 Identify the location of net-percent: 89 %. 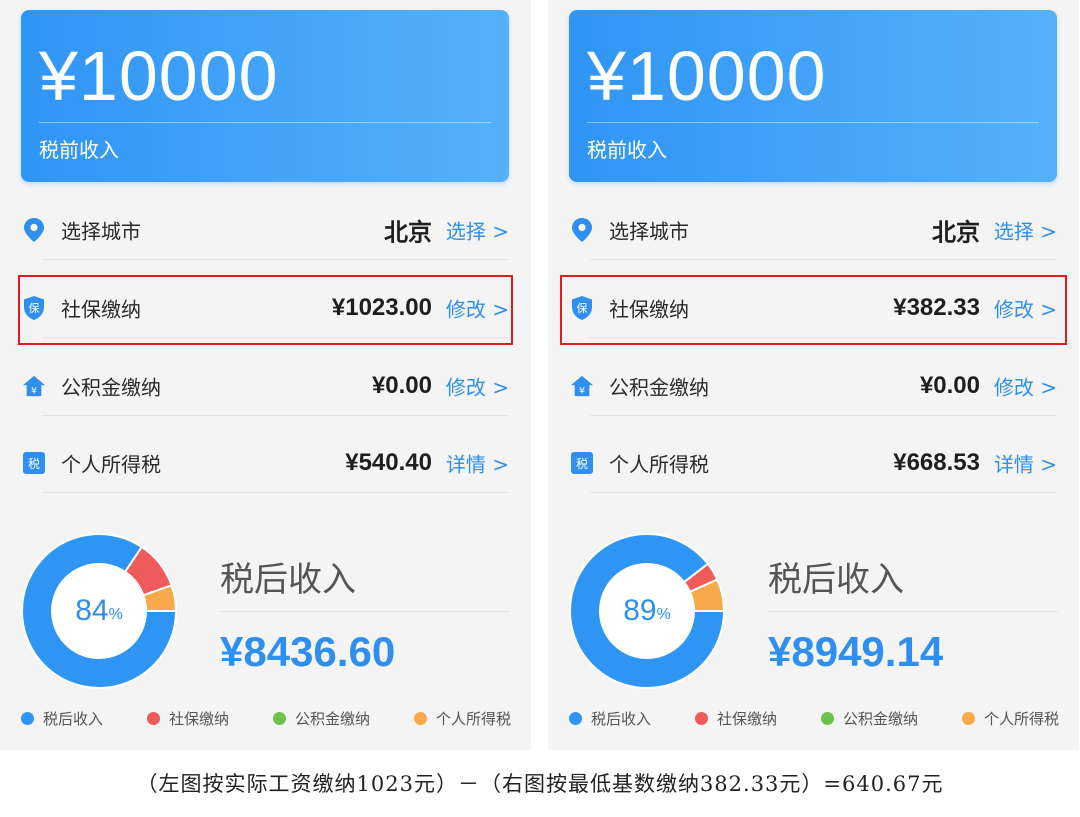
(647, 611).